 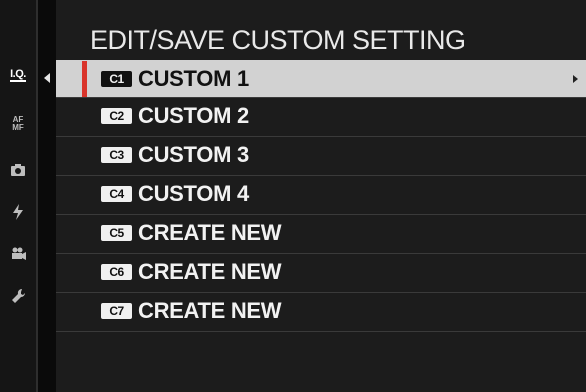 What do you see at coordinates (116, 116) in the screenshot?
I see `custom-slot-badge: C2` at bounding box center [116, 116].